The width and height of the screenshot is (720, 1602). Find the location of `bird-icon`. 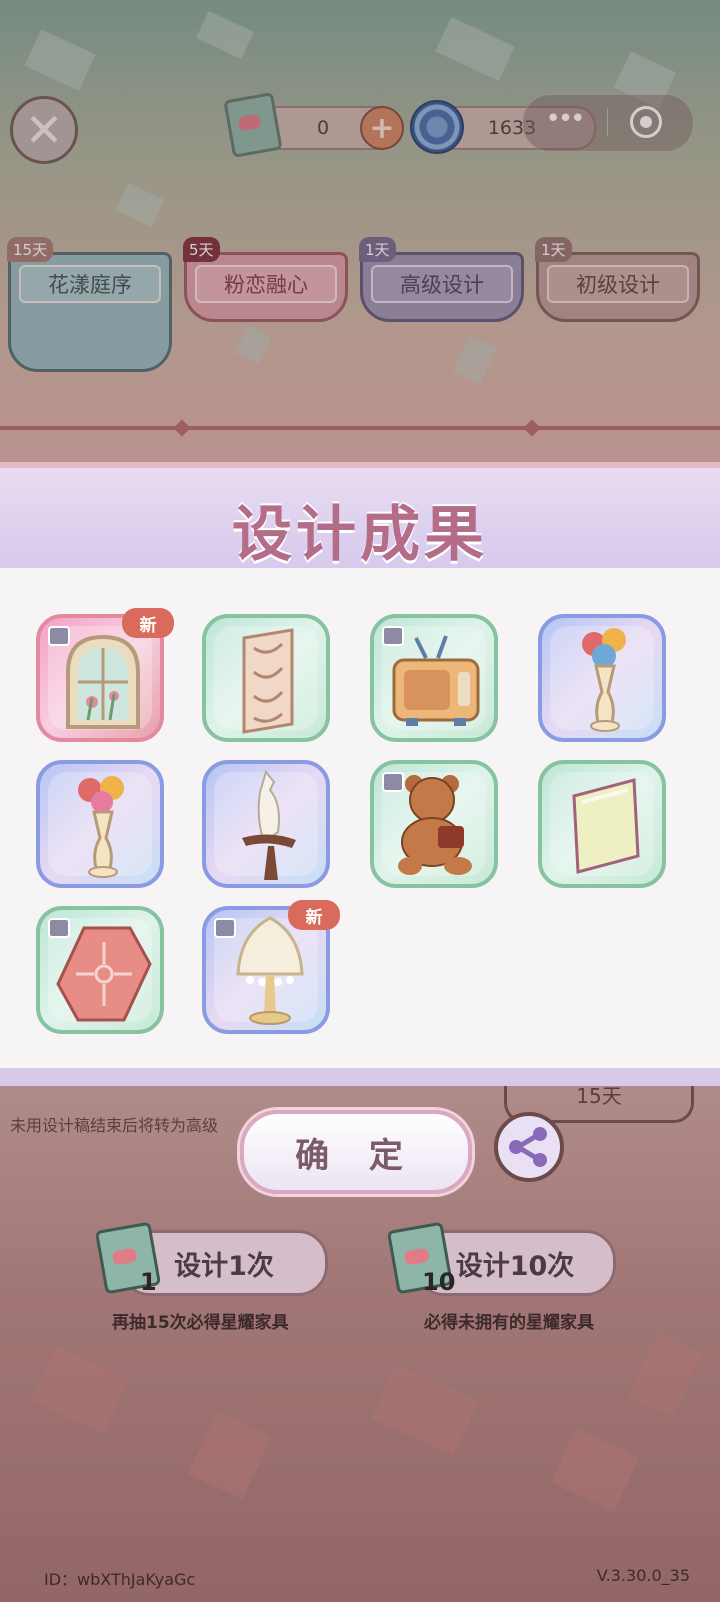

bird-icon is located at coordinates (269, 824).